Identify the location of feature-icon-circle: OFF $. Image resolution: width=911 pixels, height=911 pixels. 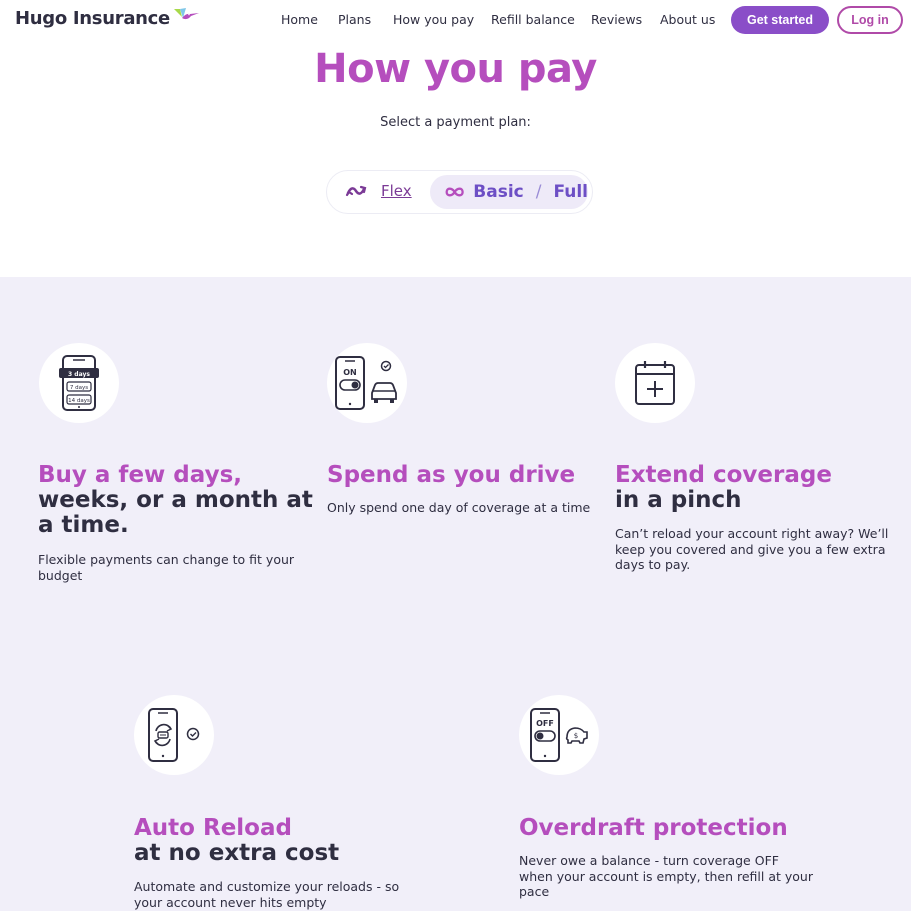
(559, 735).